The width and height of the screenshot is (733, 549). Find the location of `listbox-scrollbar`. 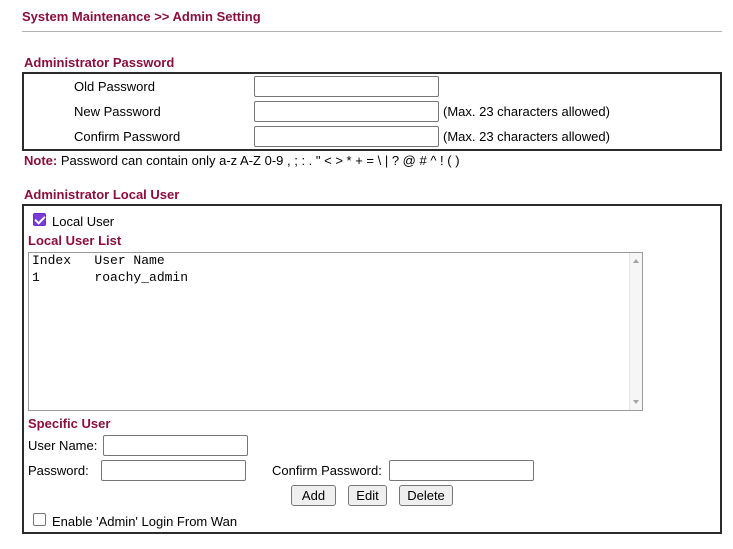

listbox-scrollbar is located at coordinates (635, 331).